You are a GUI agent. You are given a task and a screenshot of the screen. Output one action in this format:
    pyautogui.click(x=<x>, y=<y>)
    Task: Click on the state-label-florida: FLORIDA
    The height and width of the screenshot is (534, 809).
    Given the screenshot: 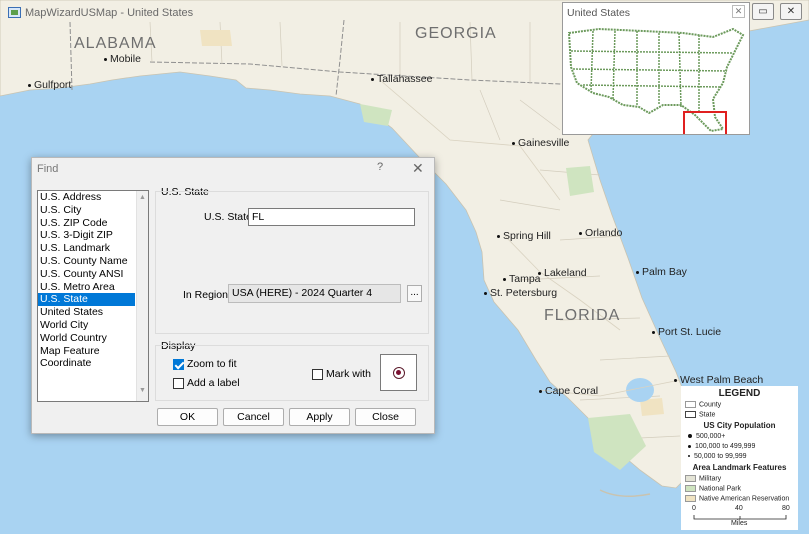 What is the action you would take?
    pyautogui.click(x=582, y=315)
    